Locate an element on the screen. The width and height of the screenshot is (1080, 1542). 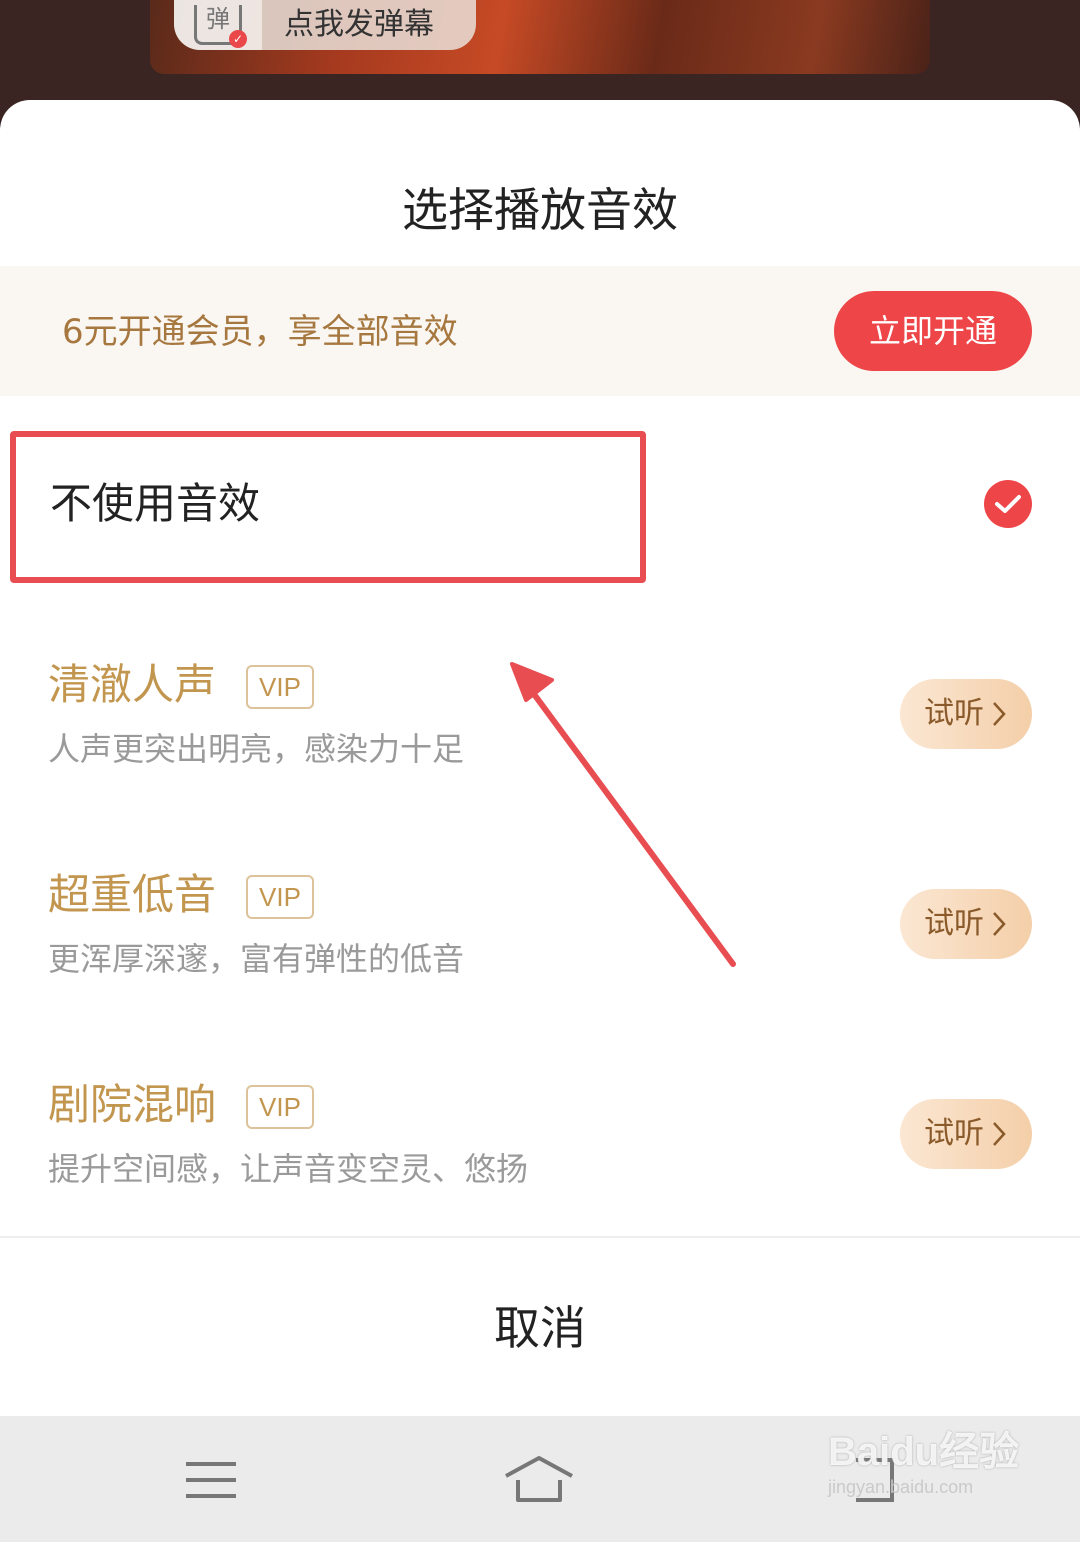
effect-name: 超重低音 is located at coordinates (132, 894).